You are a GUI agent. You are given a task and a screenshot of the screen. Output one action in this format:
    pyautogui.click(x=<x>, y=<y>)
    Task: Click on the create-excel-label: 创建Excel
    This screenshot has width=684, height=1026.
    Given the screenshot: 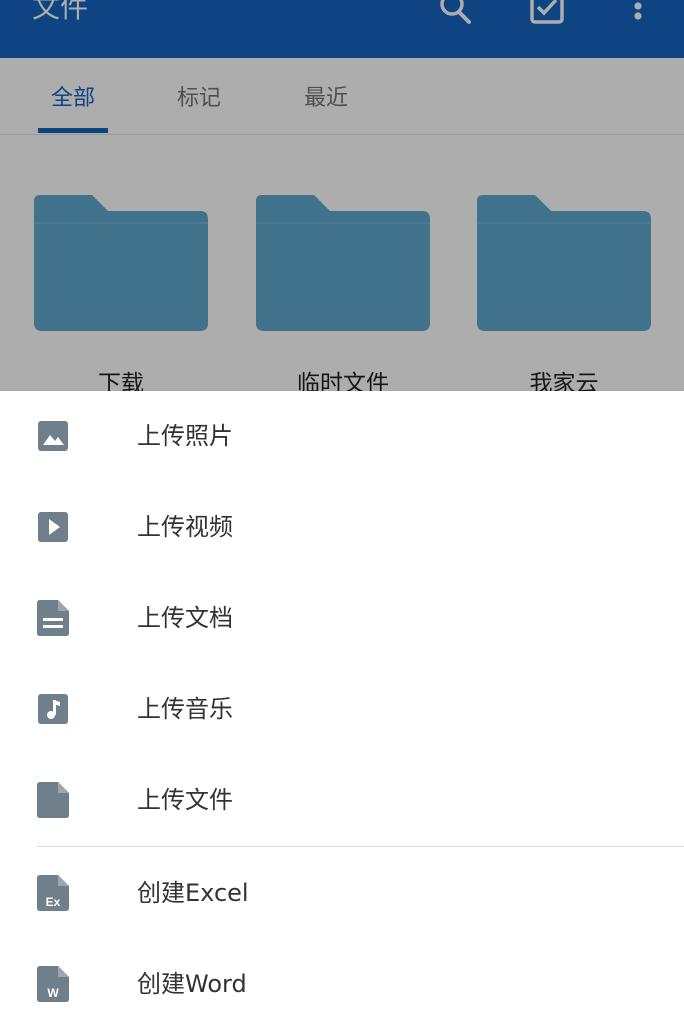 What is the action you would take?
    pyautogui.click(x=193, y=893)
    